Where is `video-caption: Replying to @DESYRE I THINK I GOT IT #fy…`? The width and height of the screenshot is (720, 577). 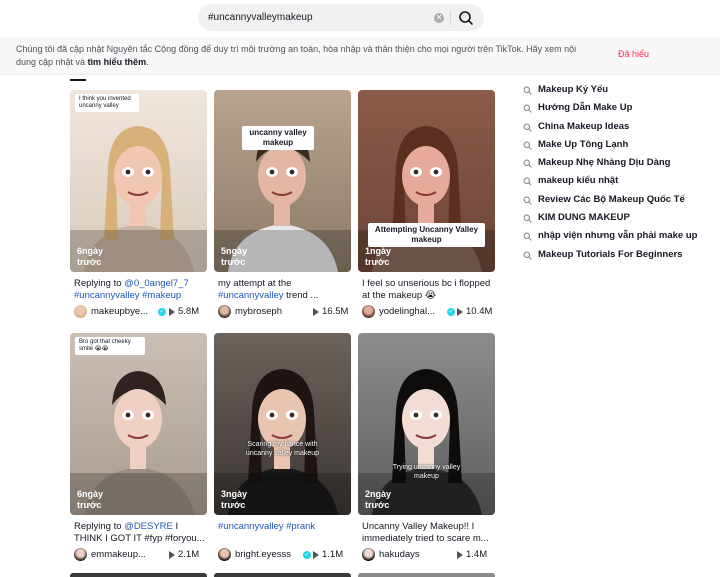 video-caption: Replying to @DESYRE I THINK I GOT IT #fy… is located at coordinates (140, 533).